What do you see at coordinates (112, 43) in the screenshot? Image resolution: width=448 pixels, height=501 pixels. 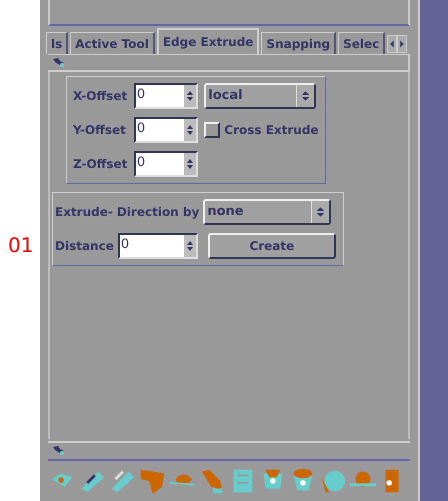 I see `tab: Active Tool` at bounding box center [112, 43].